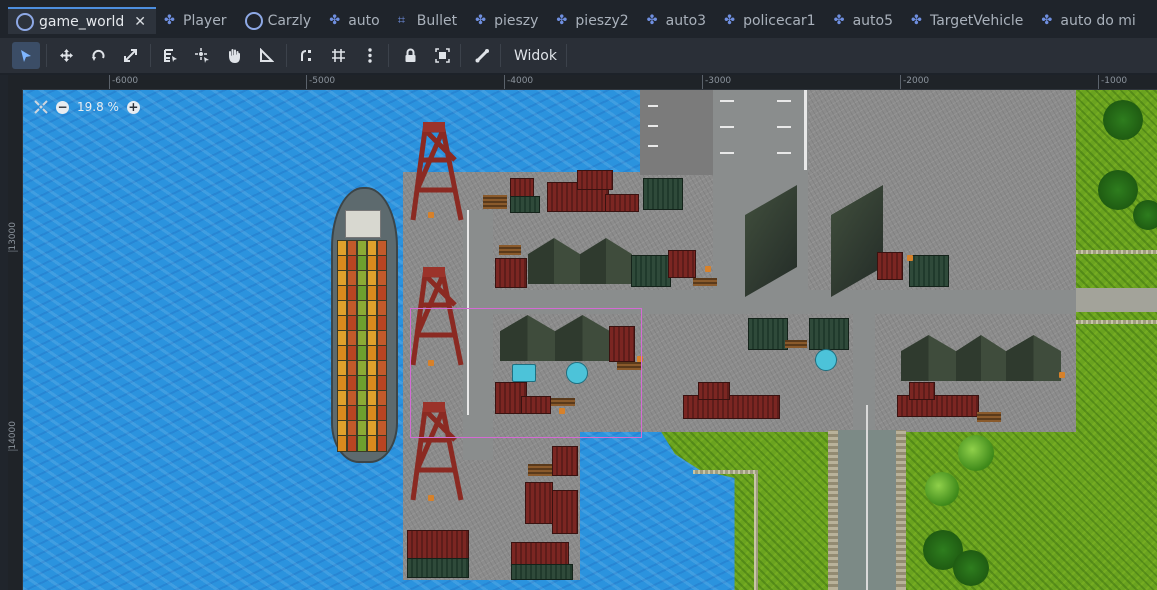 Image resolution: width=1157 pixels, height=590 pixels. What do you see at coordinates (355, 20) in the screenshot?
I see `scene-tab: ✤ auto` at bounding box center [355, 20].